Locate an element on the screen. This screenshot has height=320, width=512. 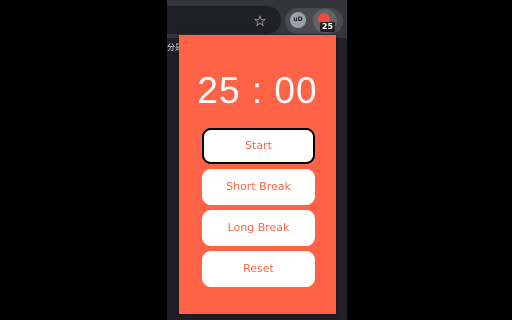
timer-display: 25 : 00 is located at coordinates (257, 90).